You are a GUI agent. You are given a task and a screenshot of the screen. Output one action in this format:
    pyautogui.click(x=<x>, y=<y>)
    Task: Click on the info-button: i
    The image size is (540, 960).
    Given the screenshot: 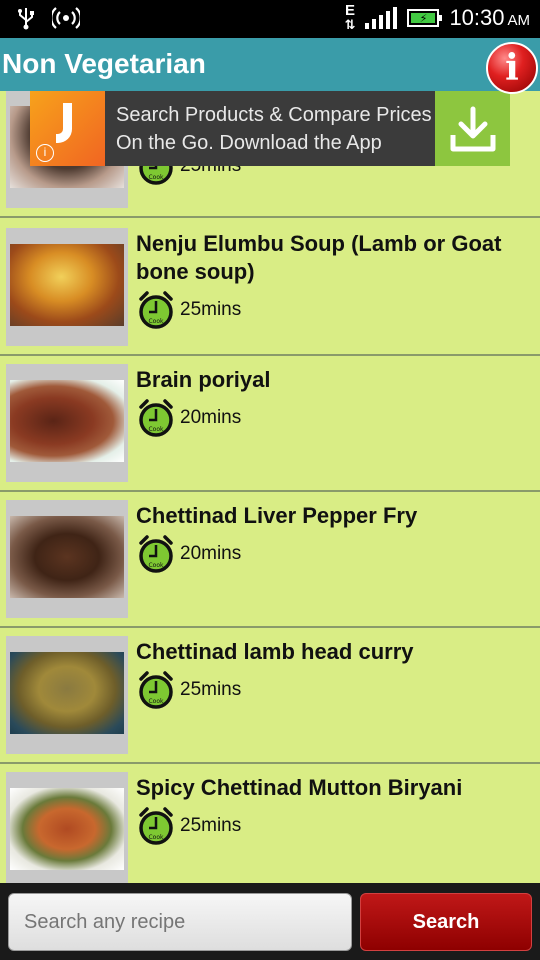 What is the action you would take?
    pyautogui.click(x=512, y=68)
    